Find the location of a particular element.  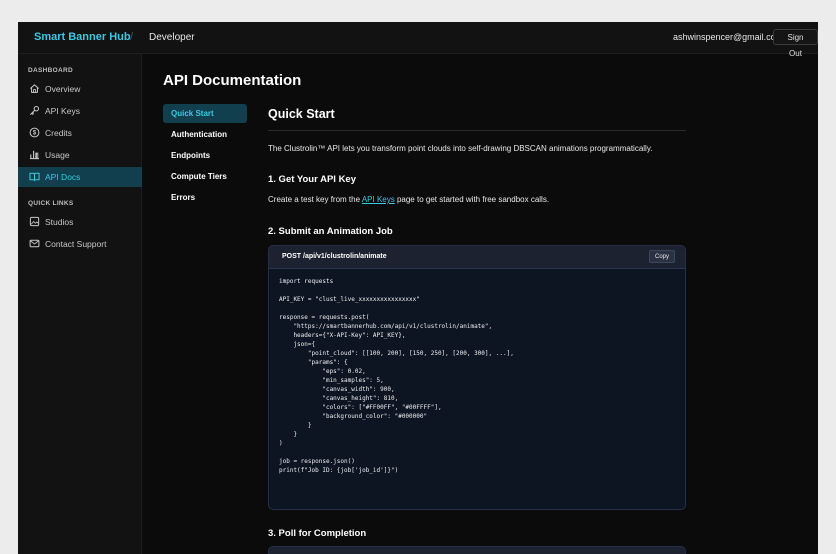

sidebar-section-quick-links: QUICK LINKS is located at coordinates (51, 203).